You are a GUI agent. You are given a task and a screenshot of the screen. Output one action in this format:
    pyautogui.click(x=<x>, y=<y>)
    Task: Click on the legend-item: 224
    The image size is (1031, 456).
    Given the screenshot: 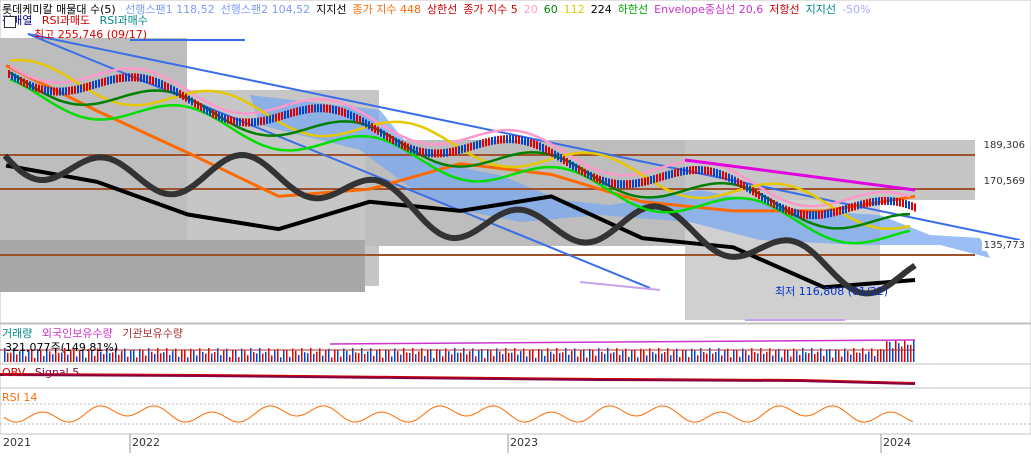 What is the action you would take?
    pyautogui.click(x=601, y=9)
    